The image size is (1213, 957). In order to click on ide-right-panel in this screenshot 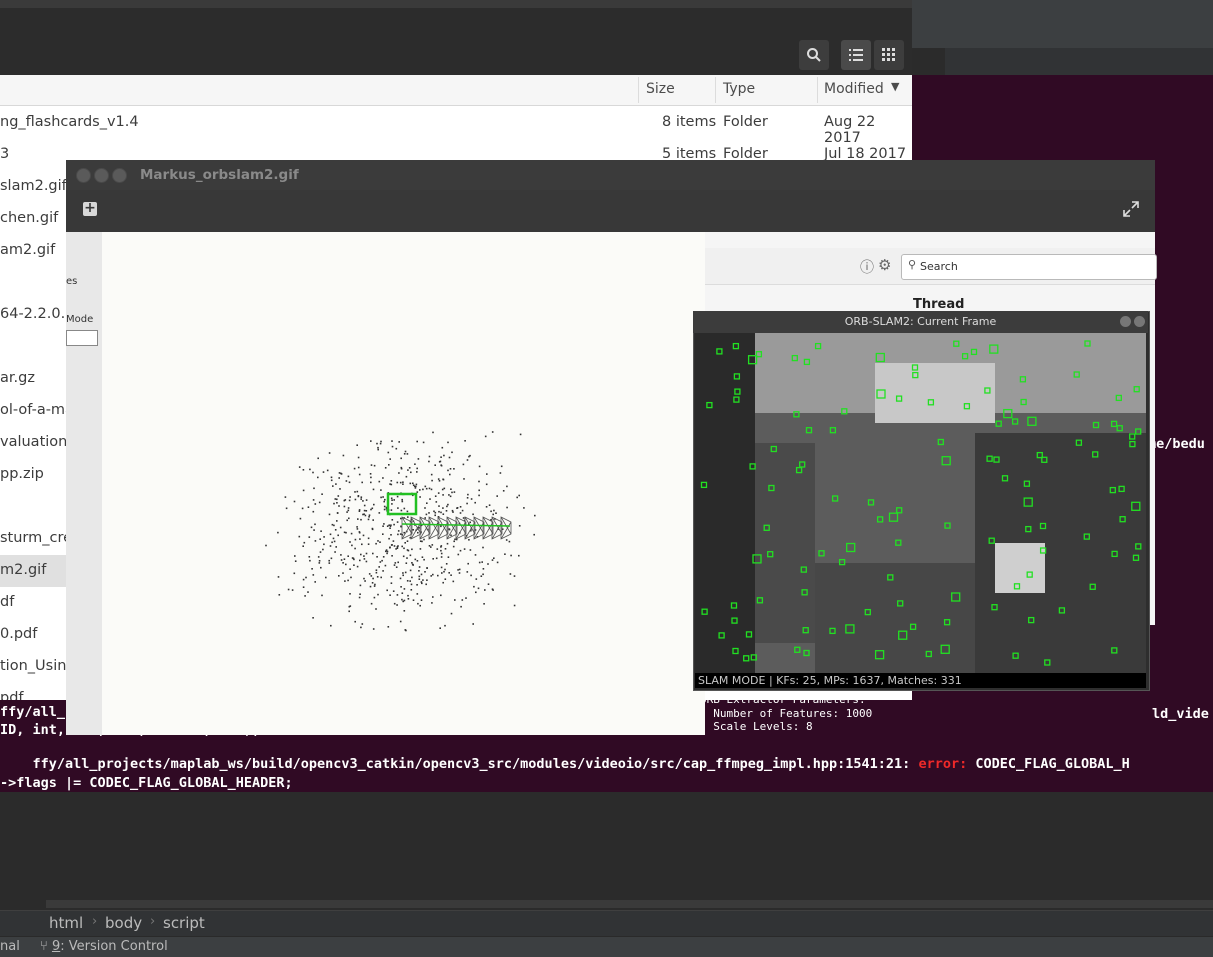, I will do `click(1062, 28)`.